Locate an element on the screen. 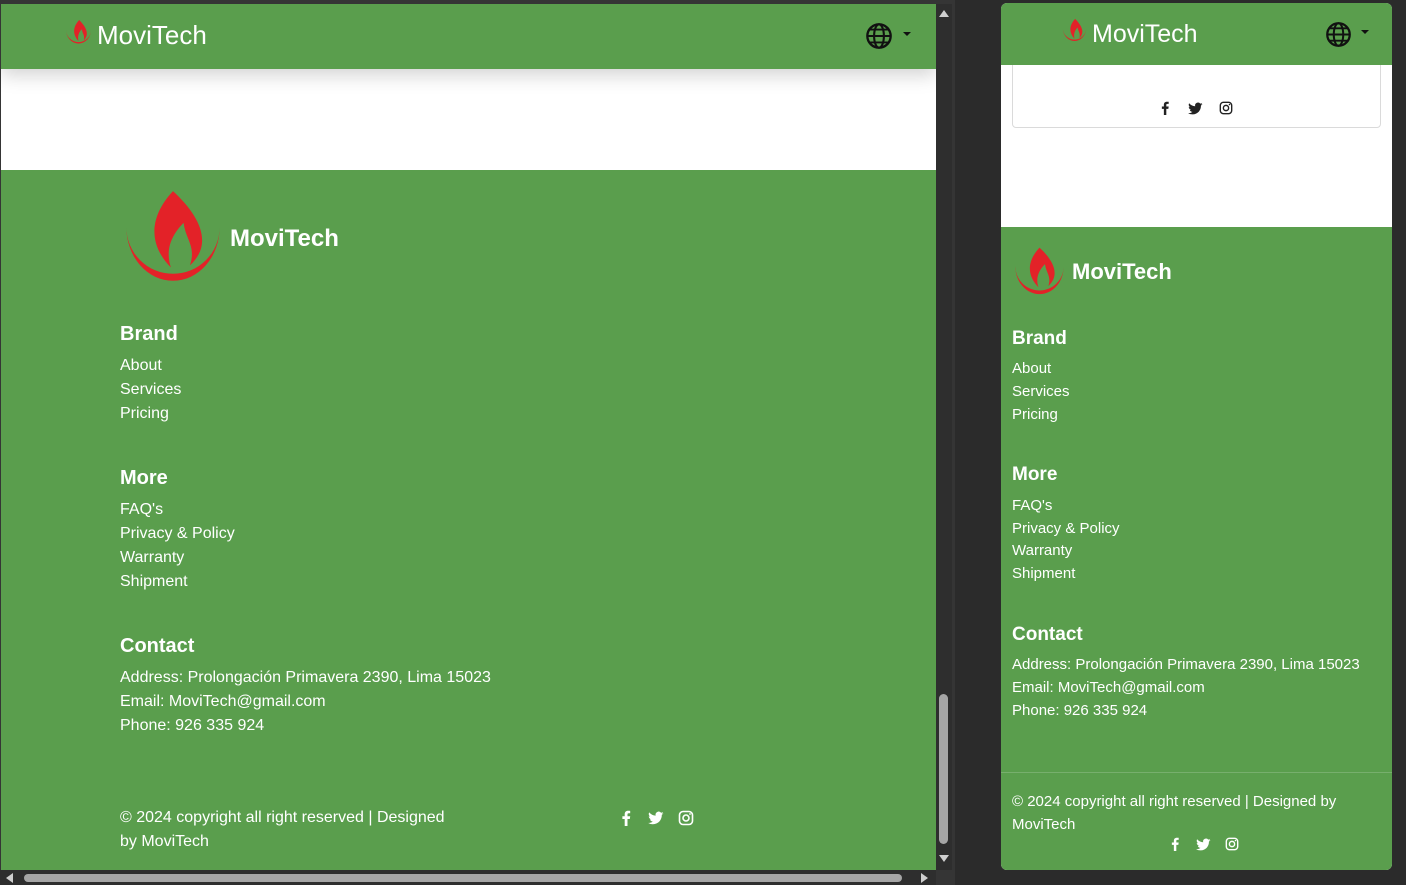  card-social-links is located at coordinates (1195, 108).